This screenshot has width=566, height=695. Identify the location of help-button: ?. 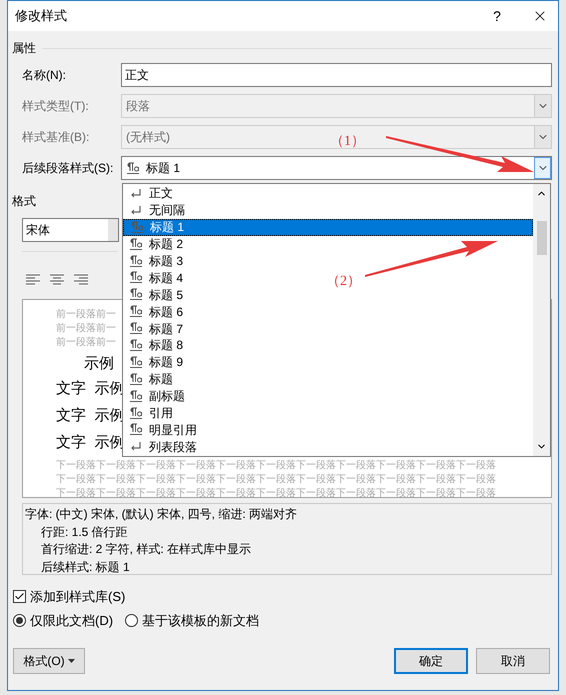
(497, 16).